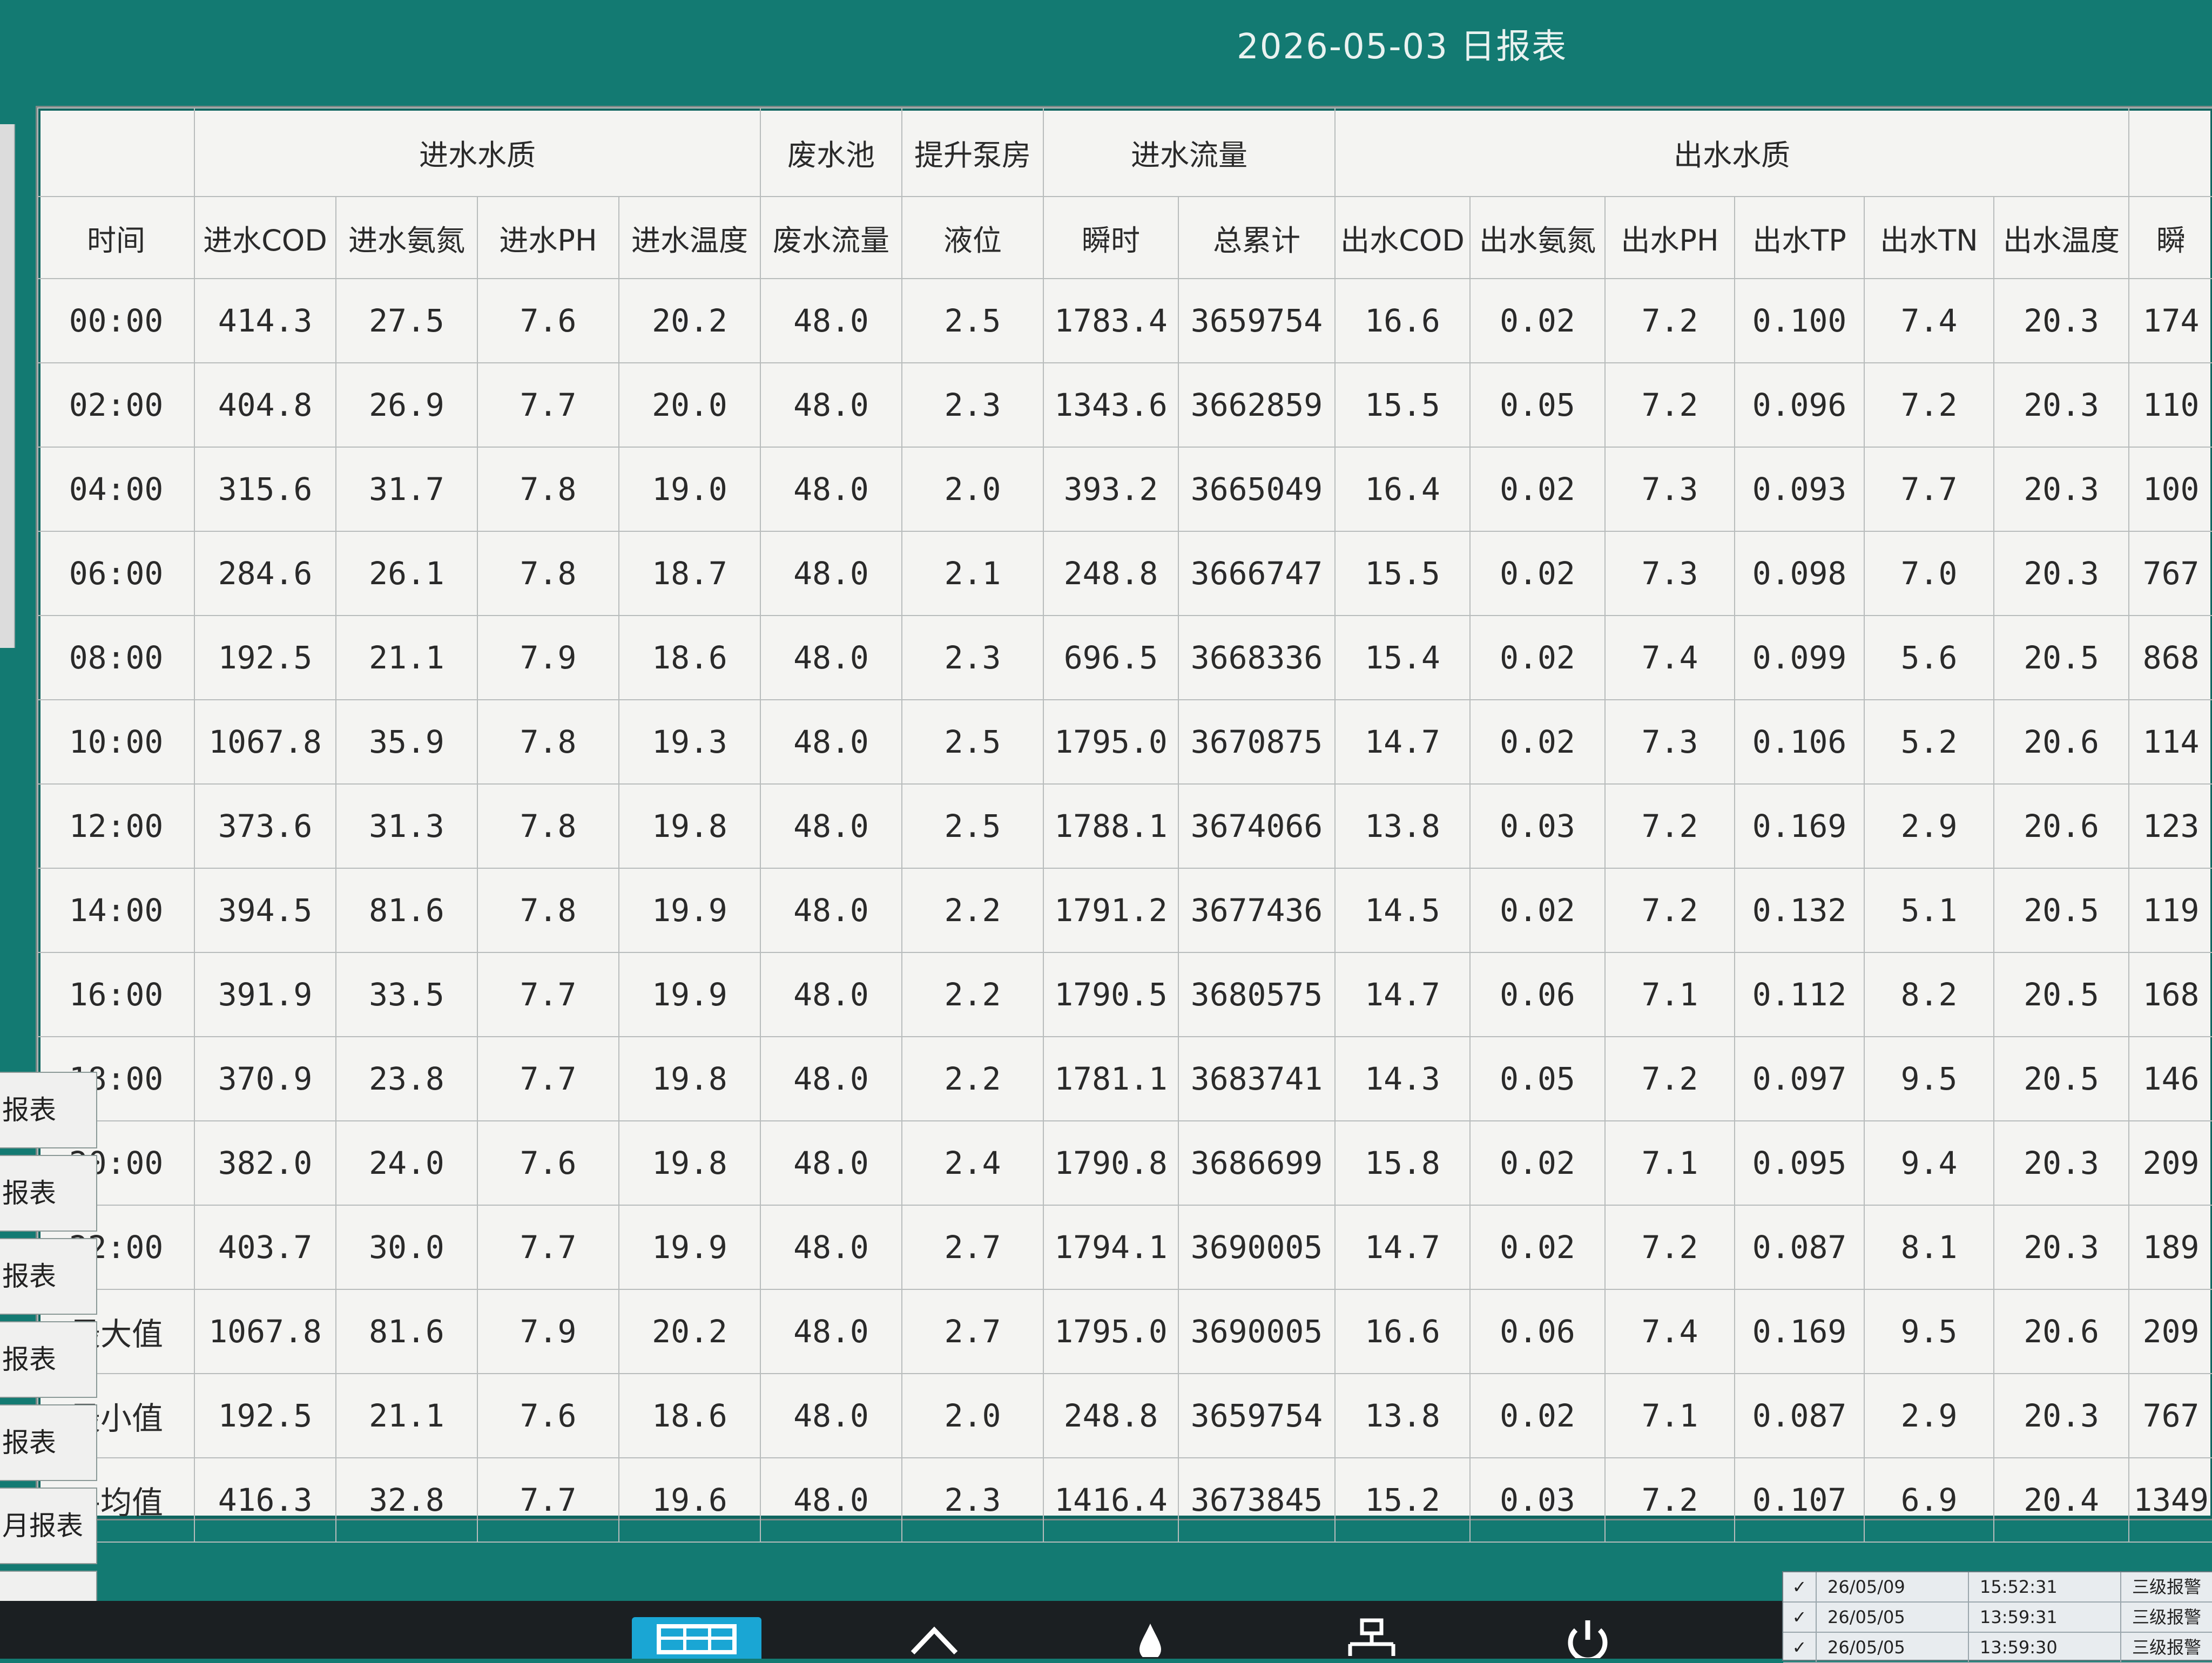 Image resolution: width=2212 pixels, height=1663 pixels. What do you see at coordinates (972, 490) in the screenshot?
I see `table-cell: 2.0` at bounding box center [972, 490].